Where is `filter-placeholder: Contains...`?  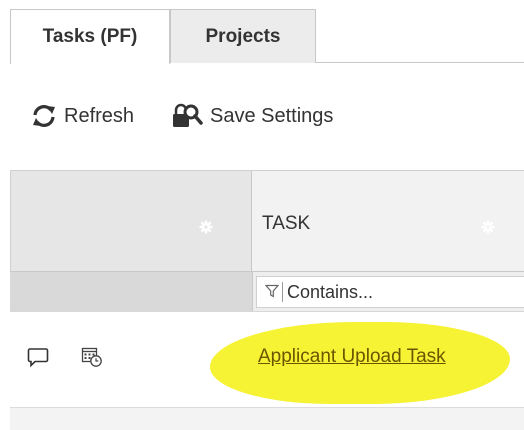 filter-placeholder: Contains... is located at coordinates (330, 291).